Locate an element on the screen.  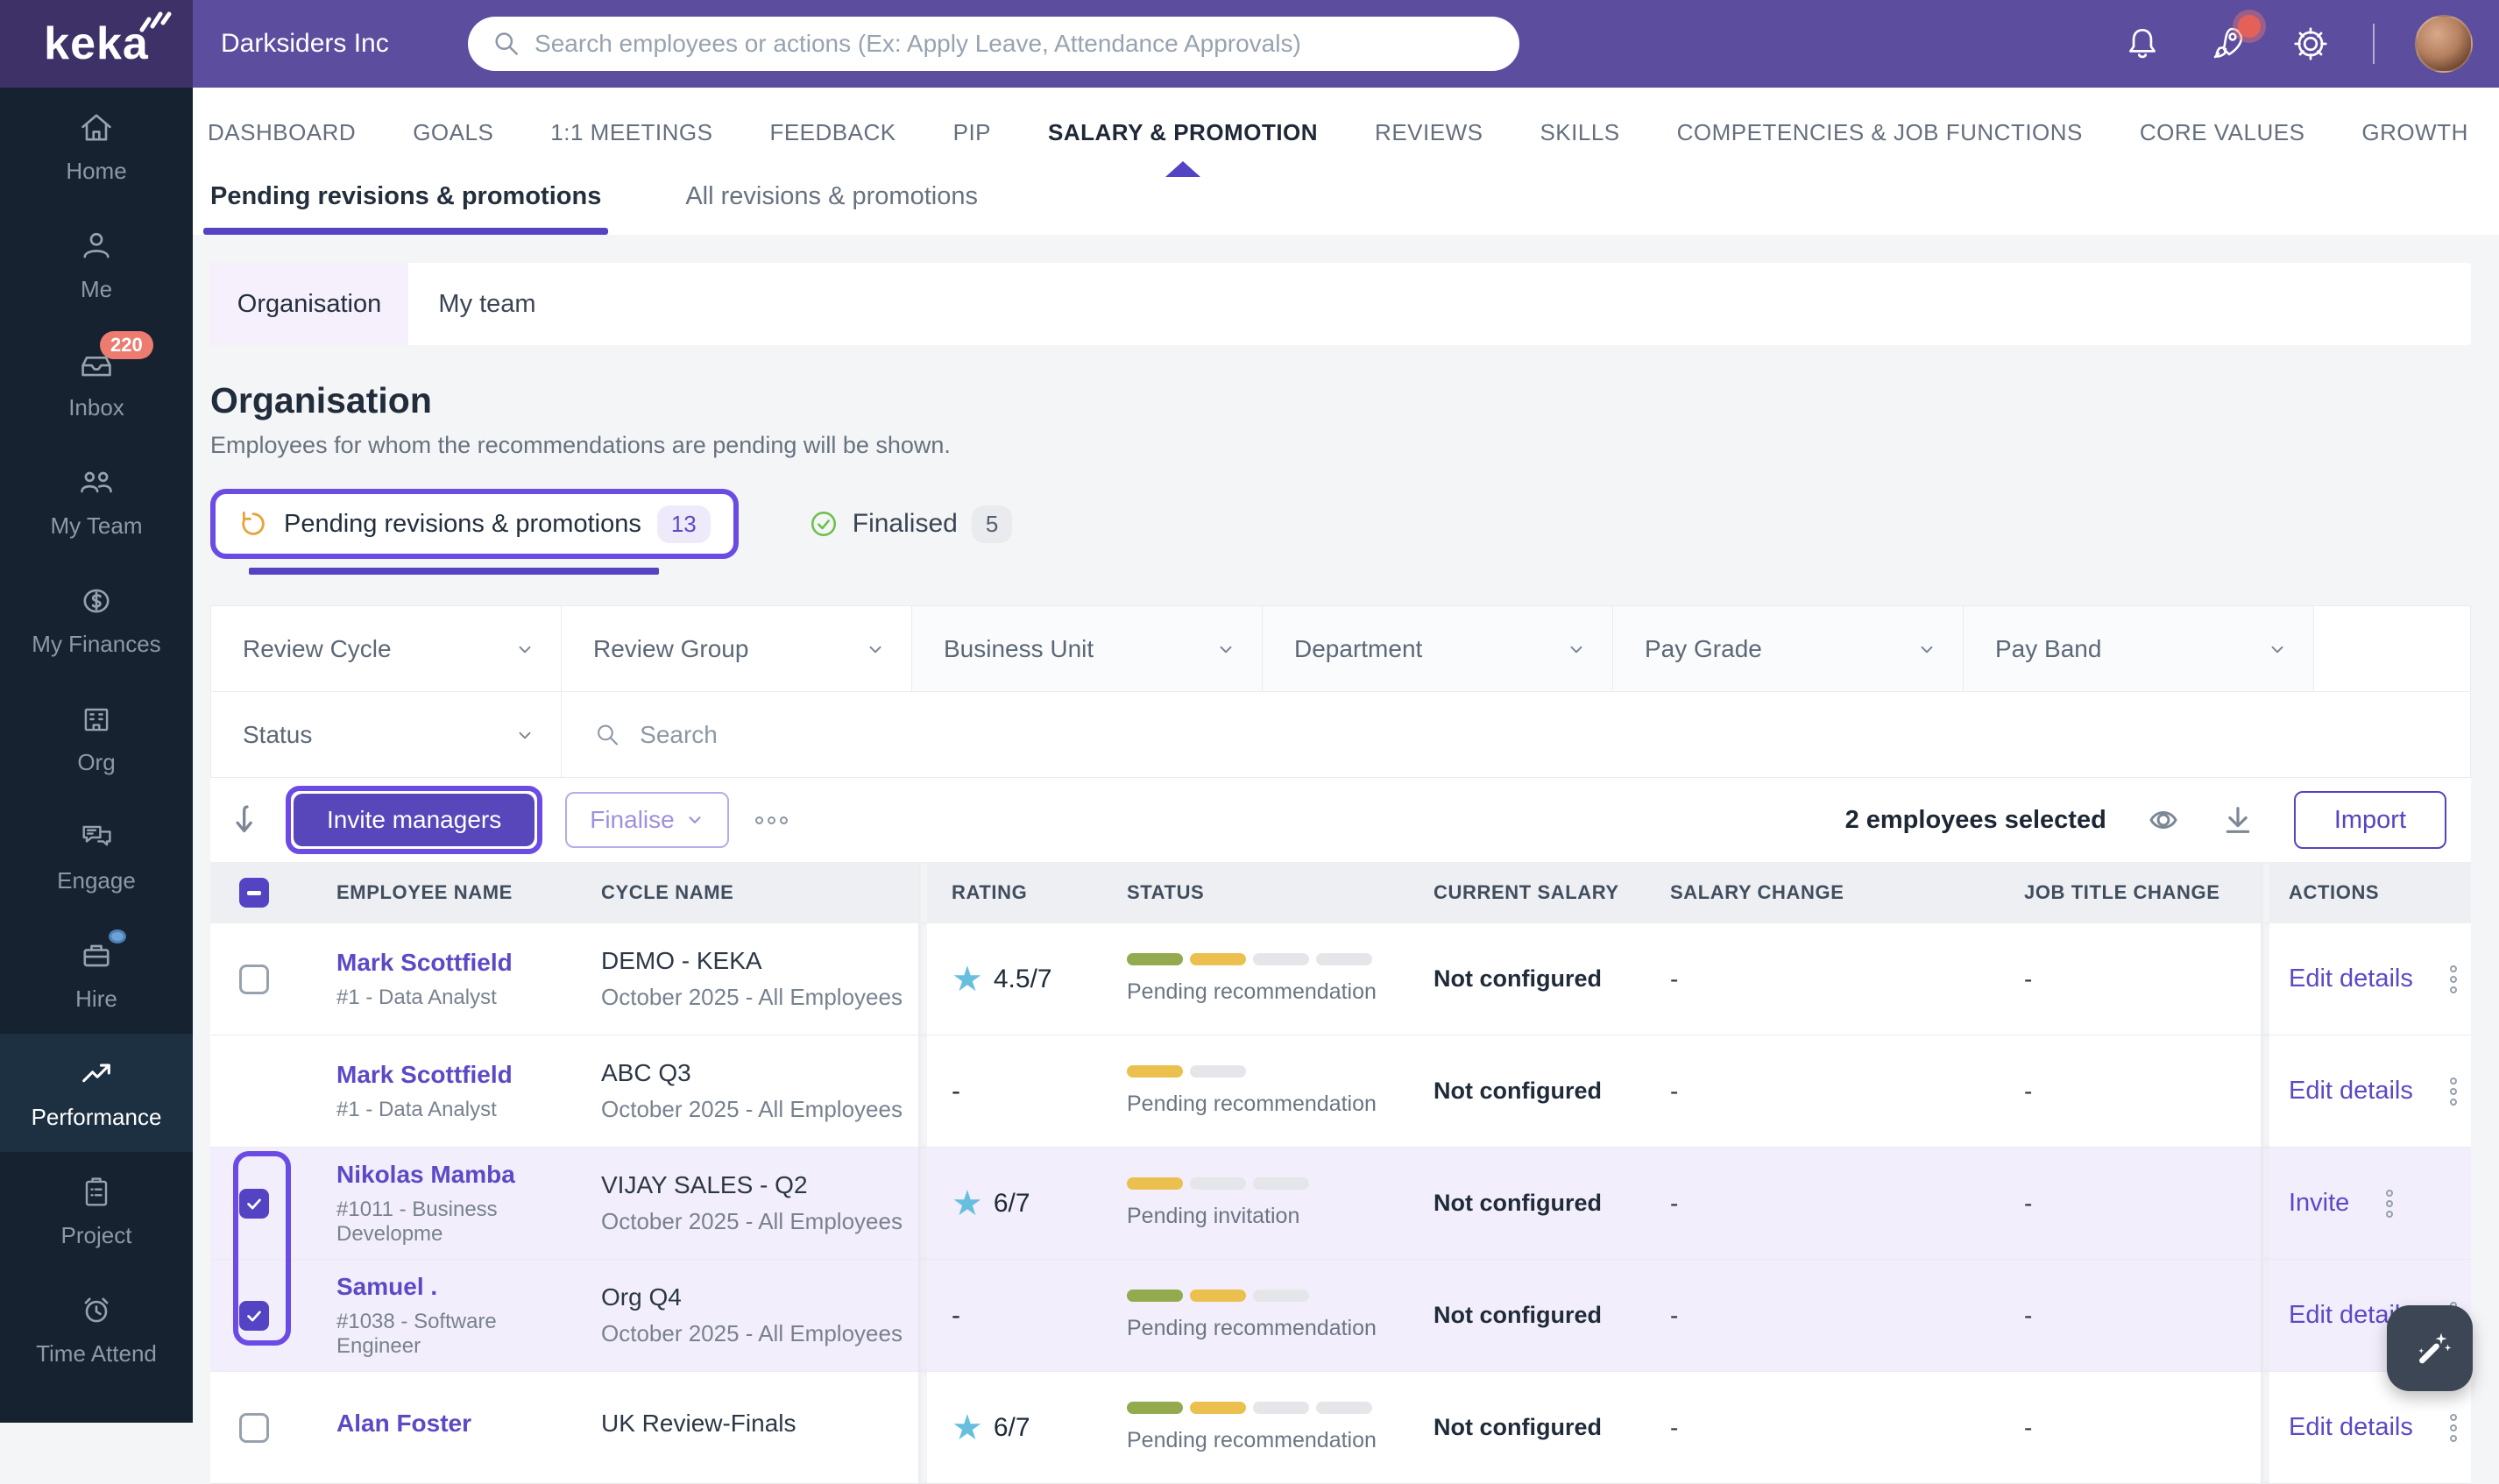
status-tab-finalised: Finalised 5 is located at coordinates (911, 524).